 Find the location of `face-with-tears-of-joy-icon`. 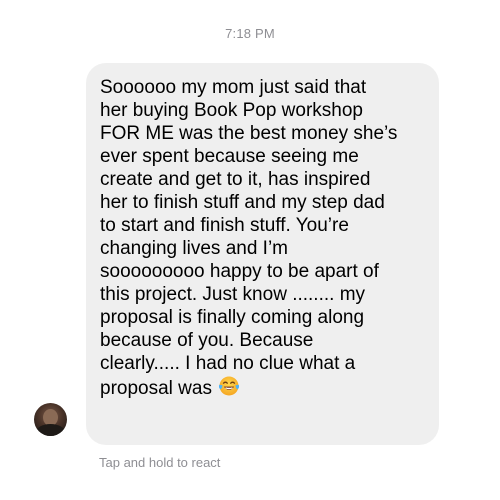

face-with-tears-of-joy-icon is located at coordinates (229, 389).